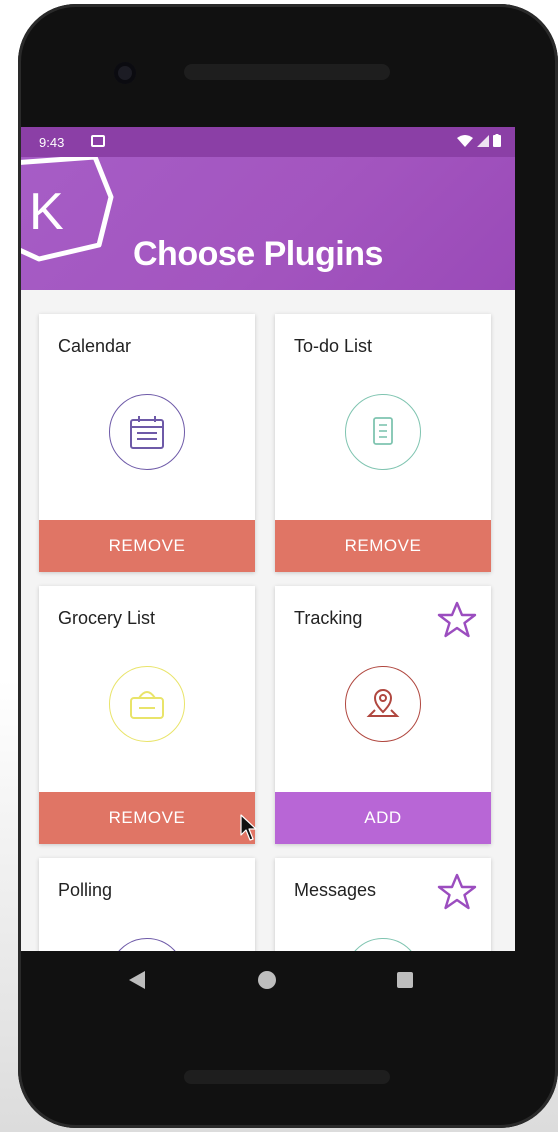 The image size is (558, 1132). Describe the element at coordinates (147, 944) in the screenshot. I see `poll-icon` at that location.